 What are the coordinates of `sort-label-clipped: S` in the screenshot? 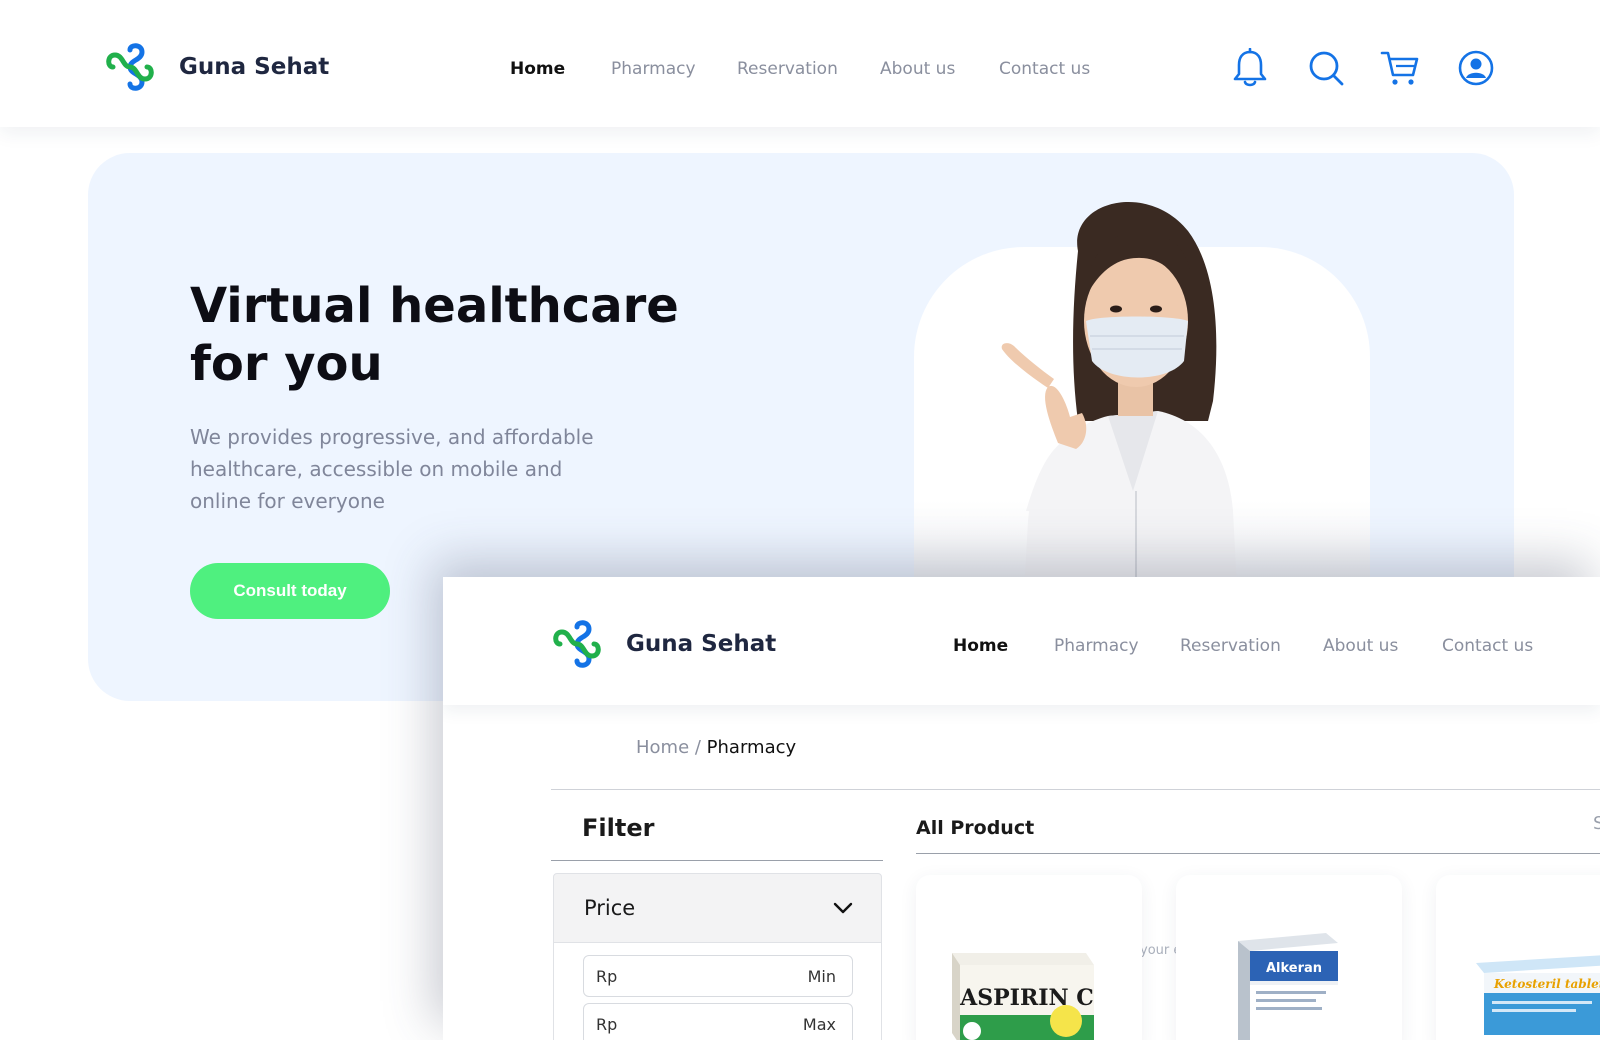 It's located at (1596, 823).